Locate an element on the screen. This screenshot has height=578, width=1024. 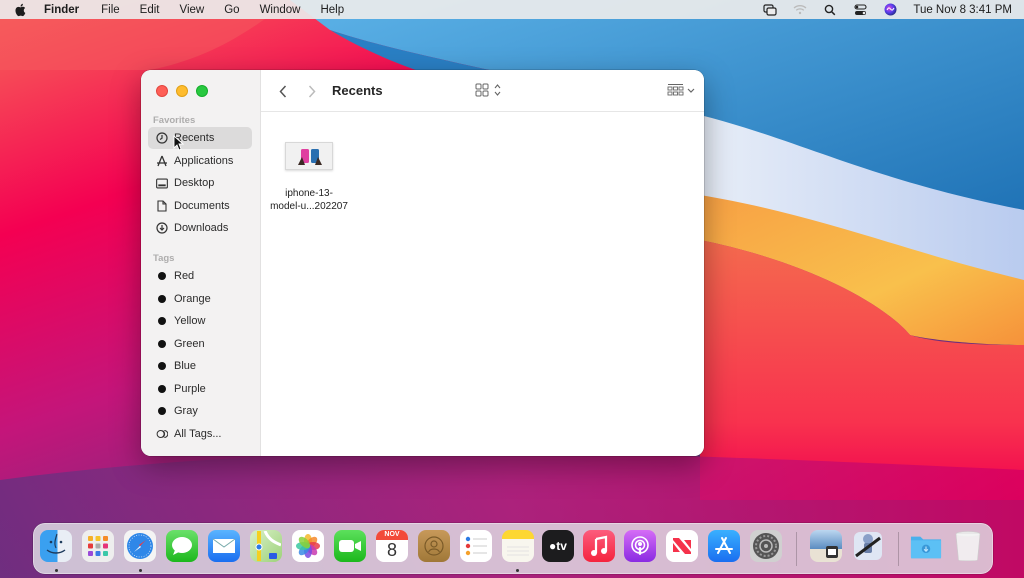
launchpad-icon is located at coordinates (98, 546).